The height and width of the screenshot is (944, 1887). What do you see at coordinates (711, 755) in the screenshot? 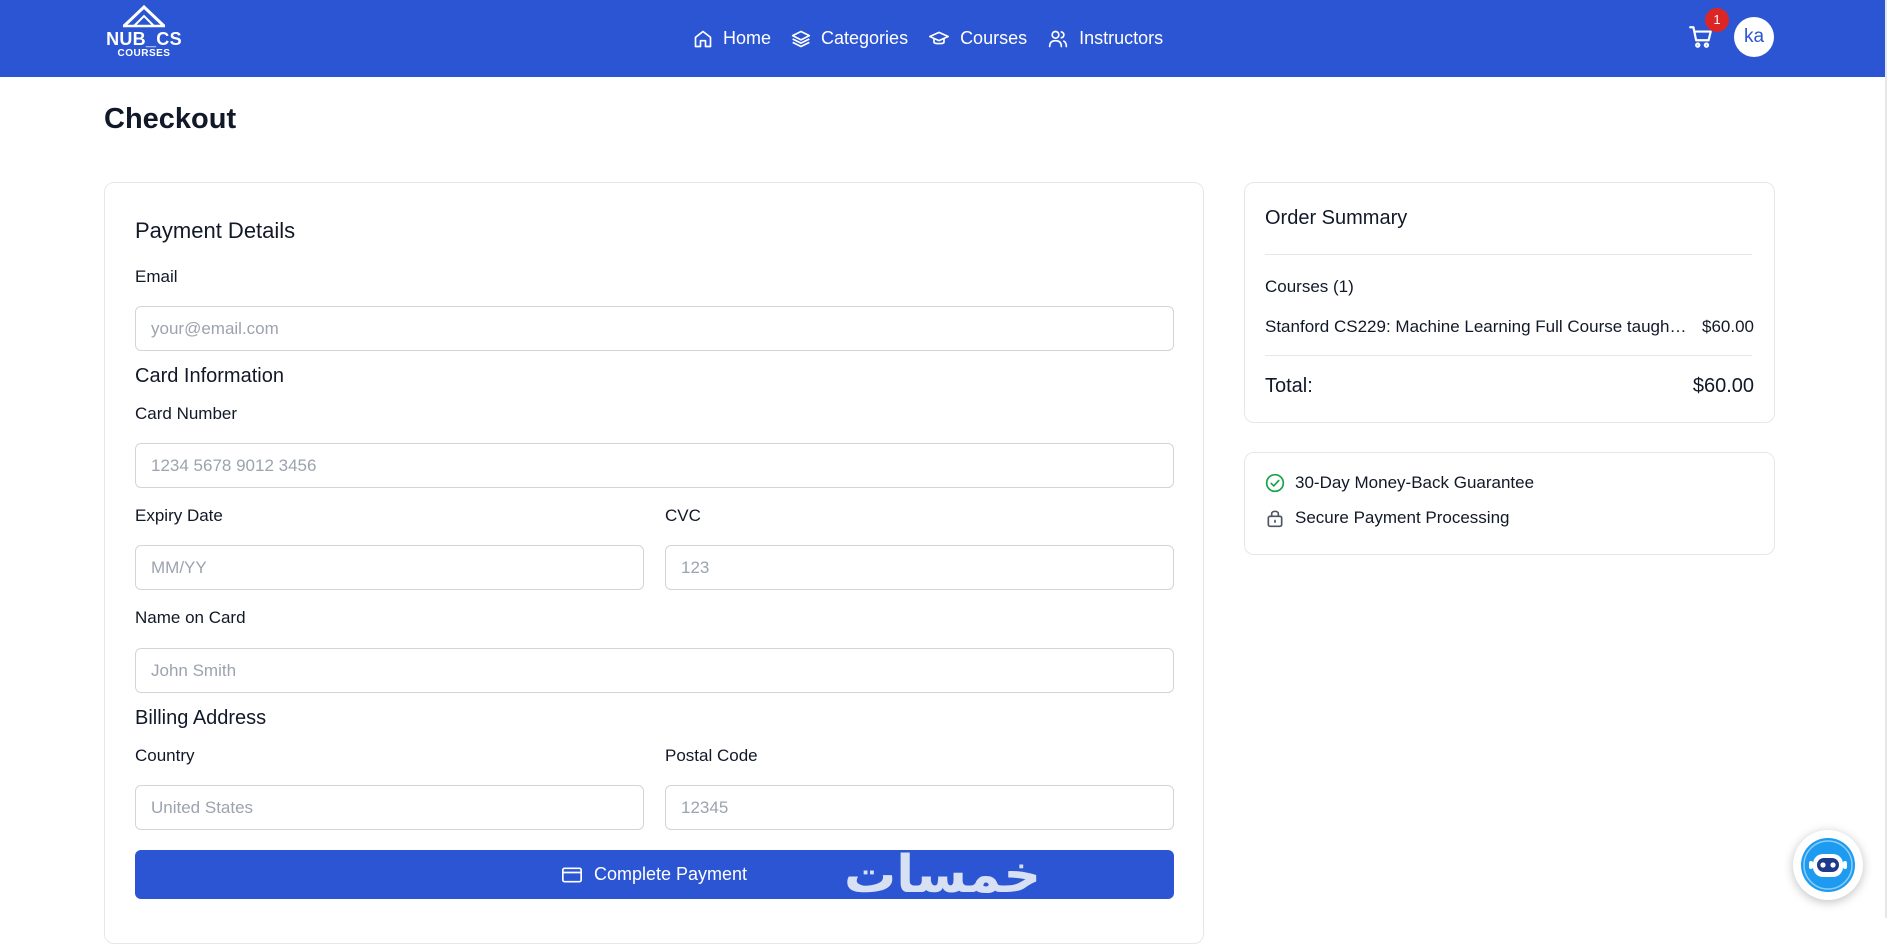
I see `postal-code-label: Postal Code` at bounding box center [711, 755].